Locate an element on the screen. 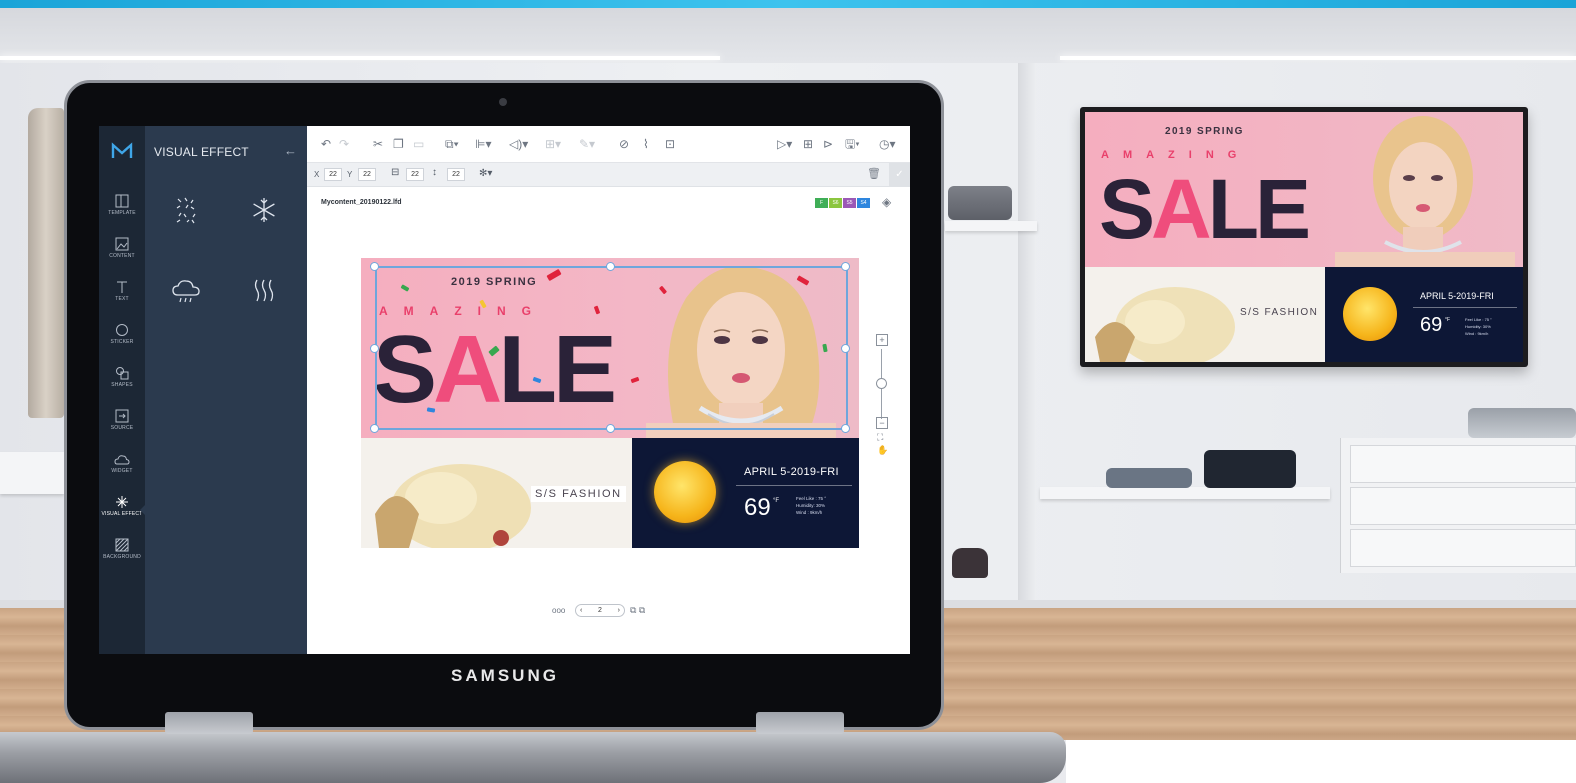 The image size is (1576, 783). selection-box is located at coordinates (611, 348).